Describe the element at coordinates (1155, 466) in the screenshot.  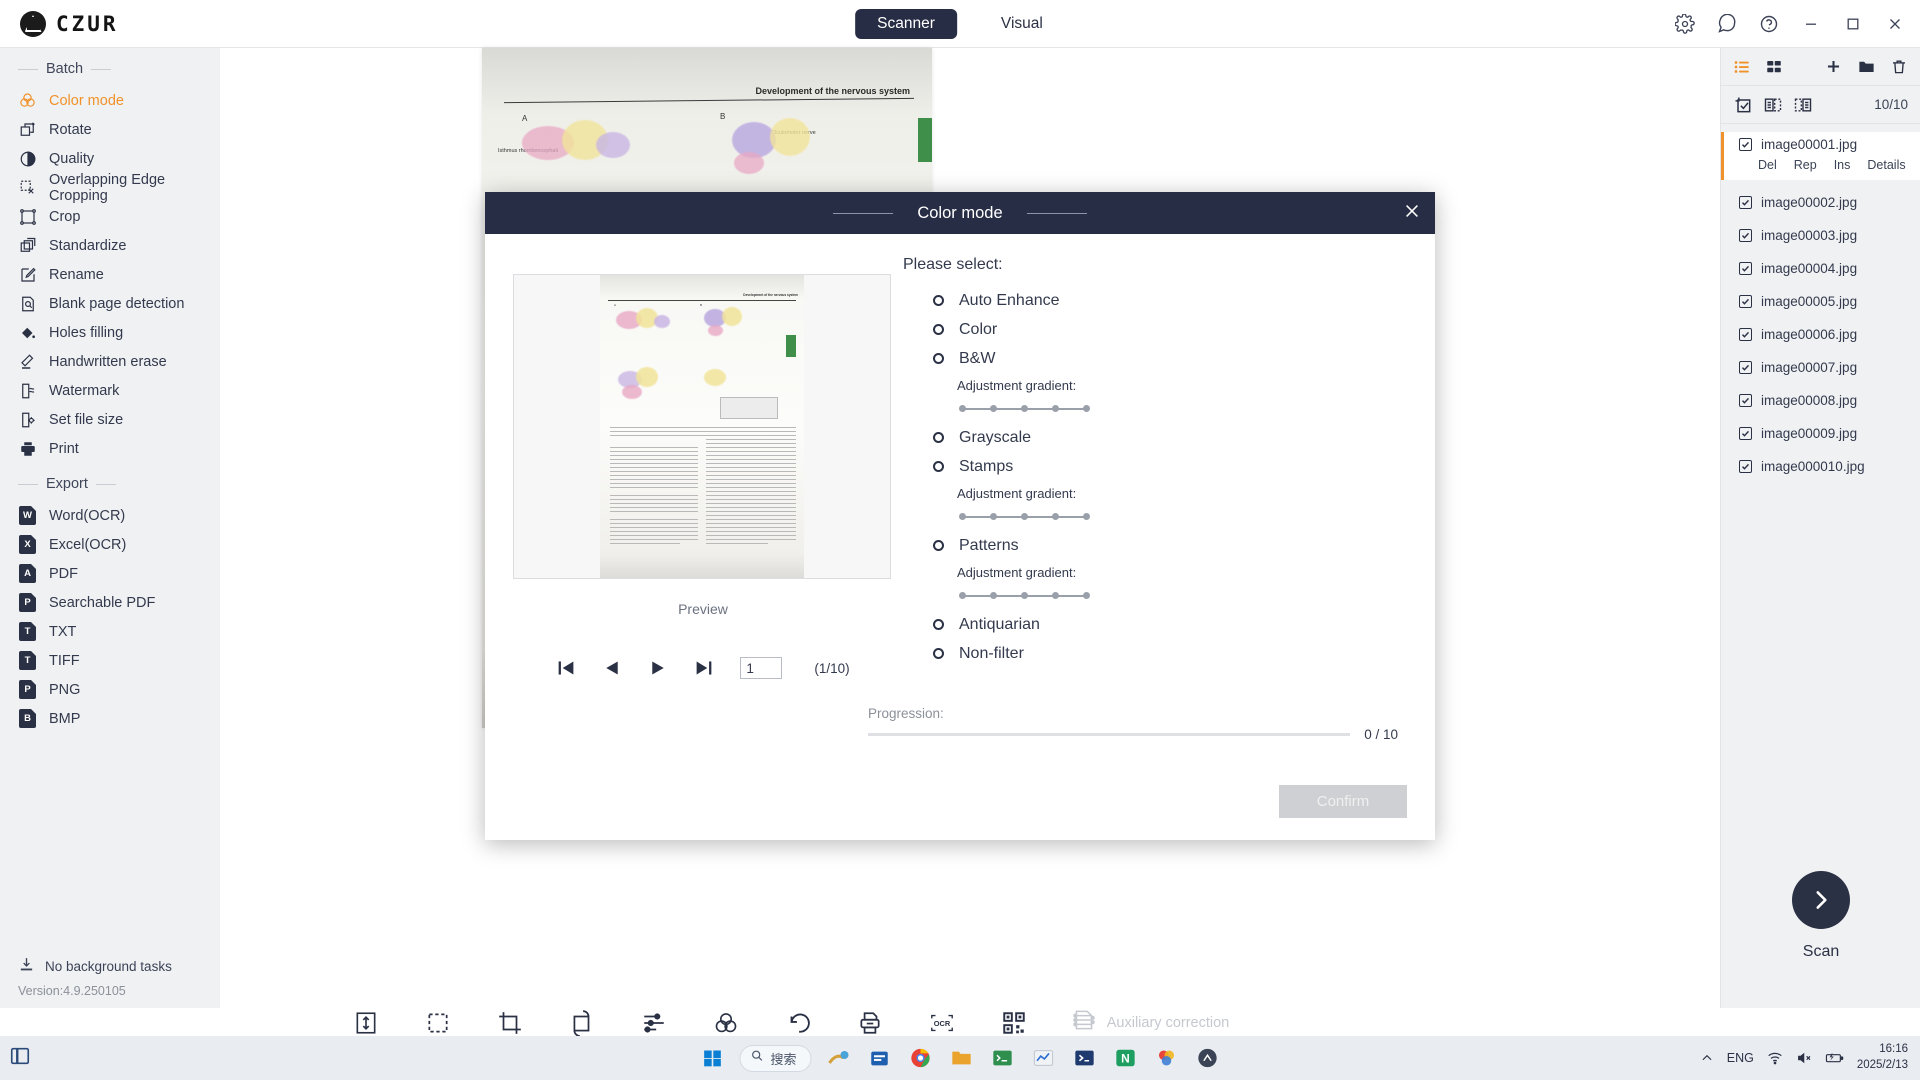
I see `option-stamps: Stamps` at that location.